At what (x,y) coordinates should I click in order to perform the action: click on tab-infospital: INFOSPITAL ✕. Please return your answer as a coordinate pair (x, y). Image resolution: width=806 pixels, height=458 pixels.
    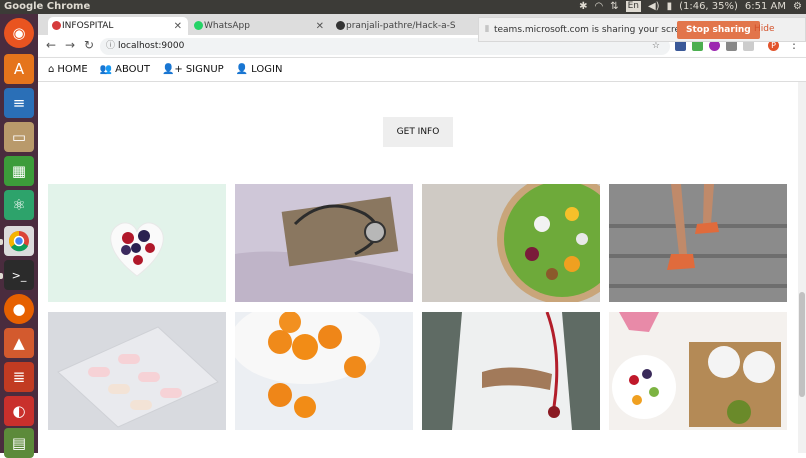
    Looking at the image, I should click on (118, 26).